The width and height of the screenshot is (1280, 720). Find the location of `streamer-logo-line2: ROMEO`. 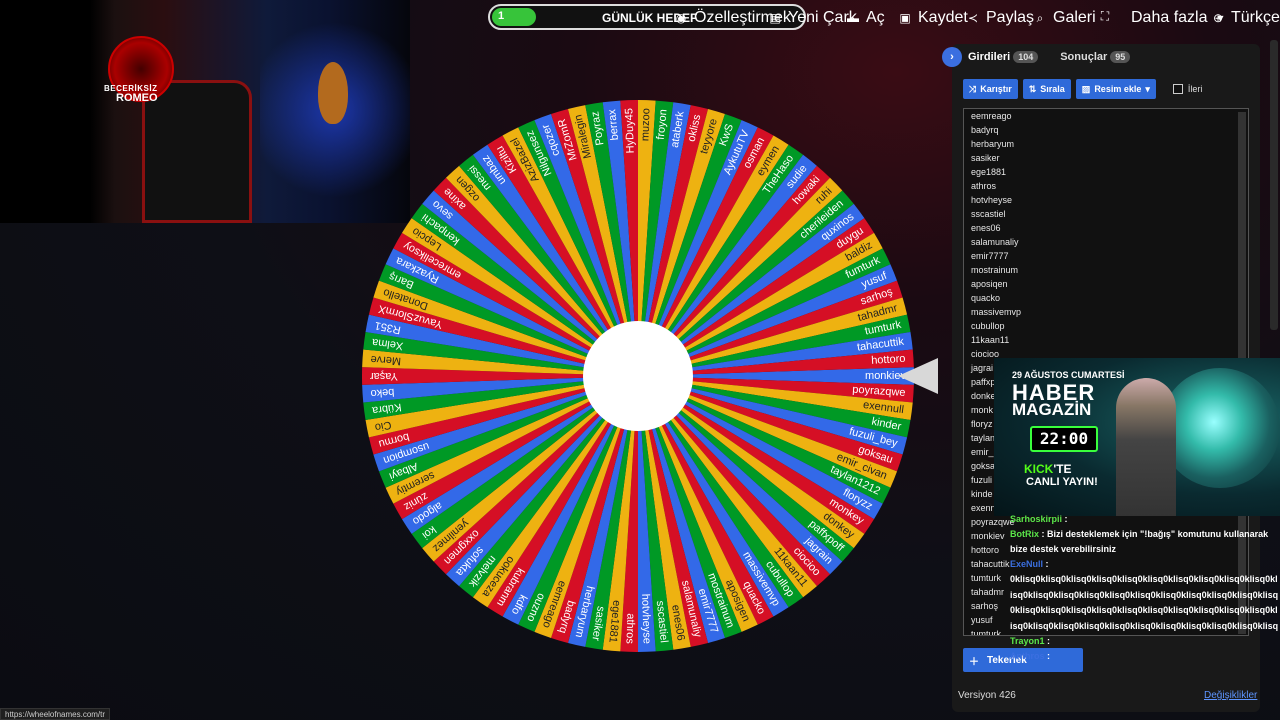

streamer-logo-line2: ROMEO is located at coordinates (137, 98).